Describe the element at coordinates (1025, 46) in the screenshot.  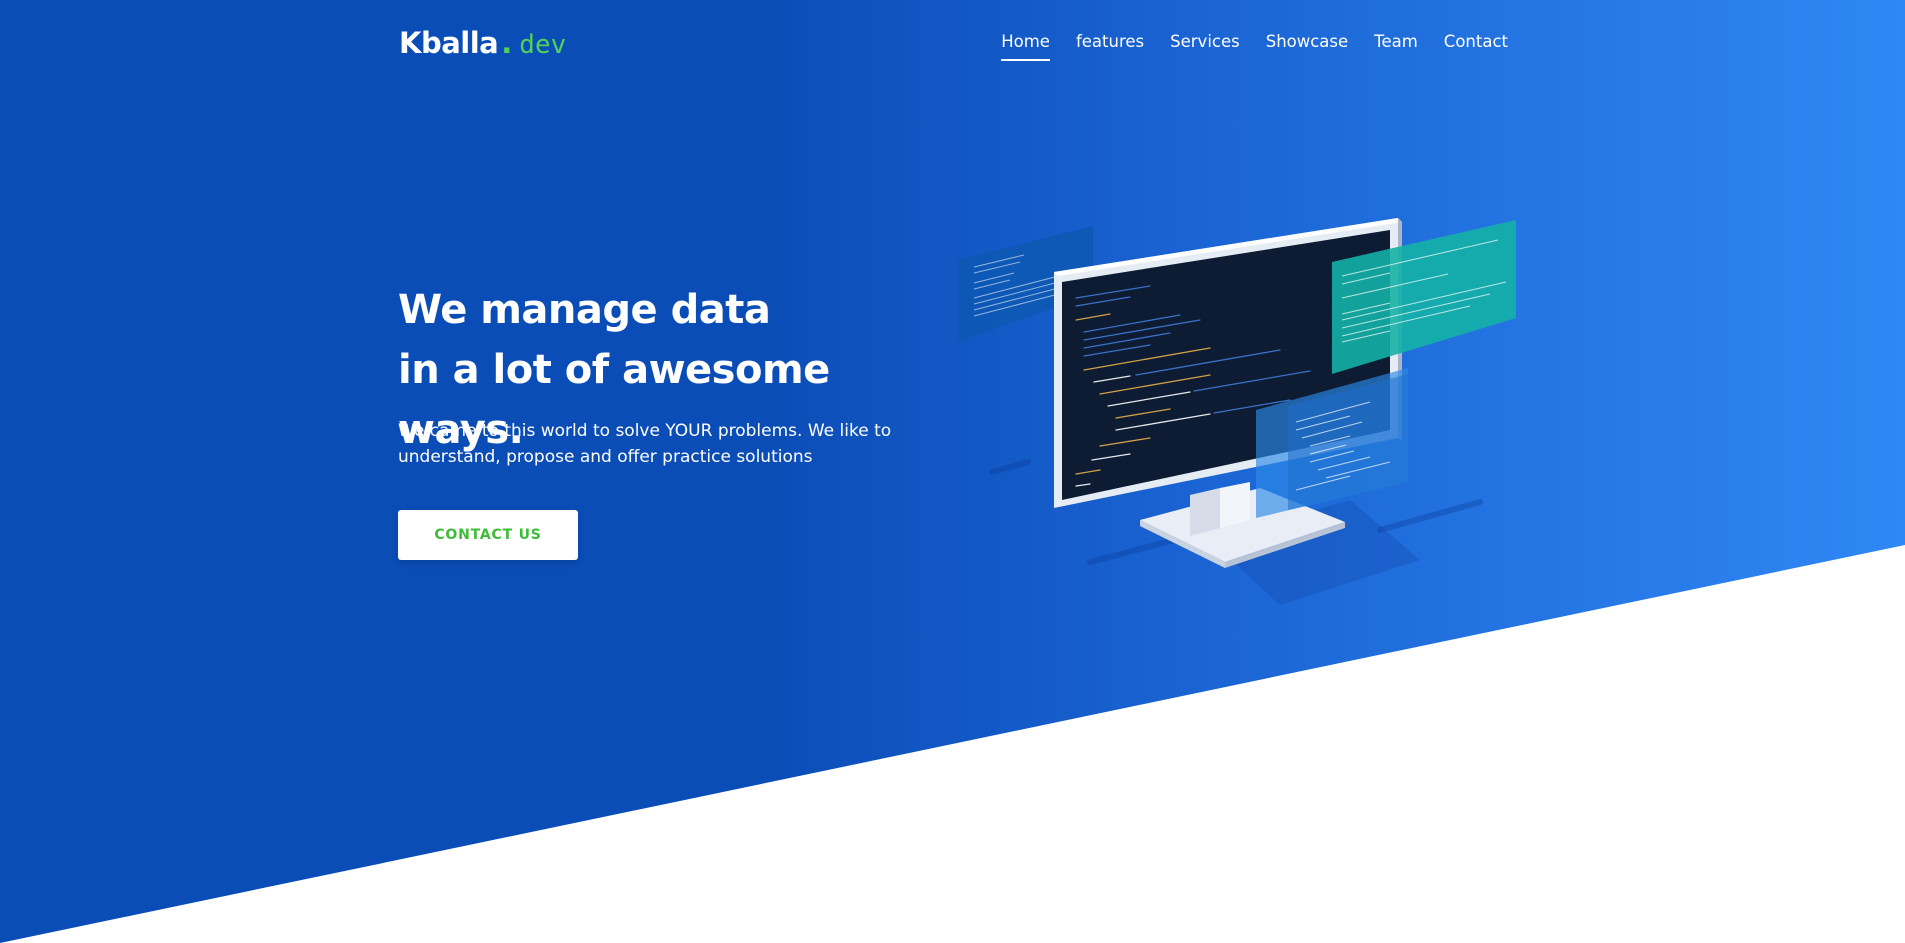
I see `nav-item-home: Home` at that location.